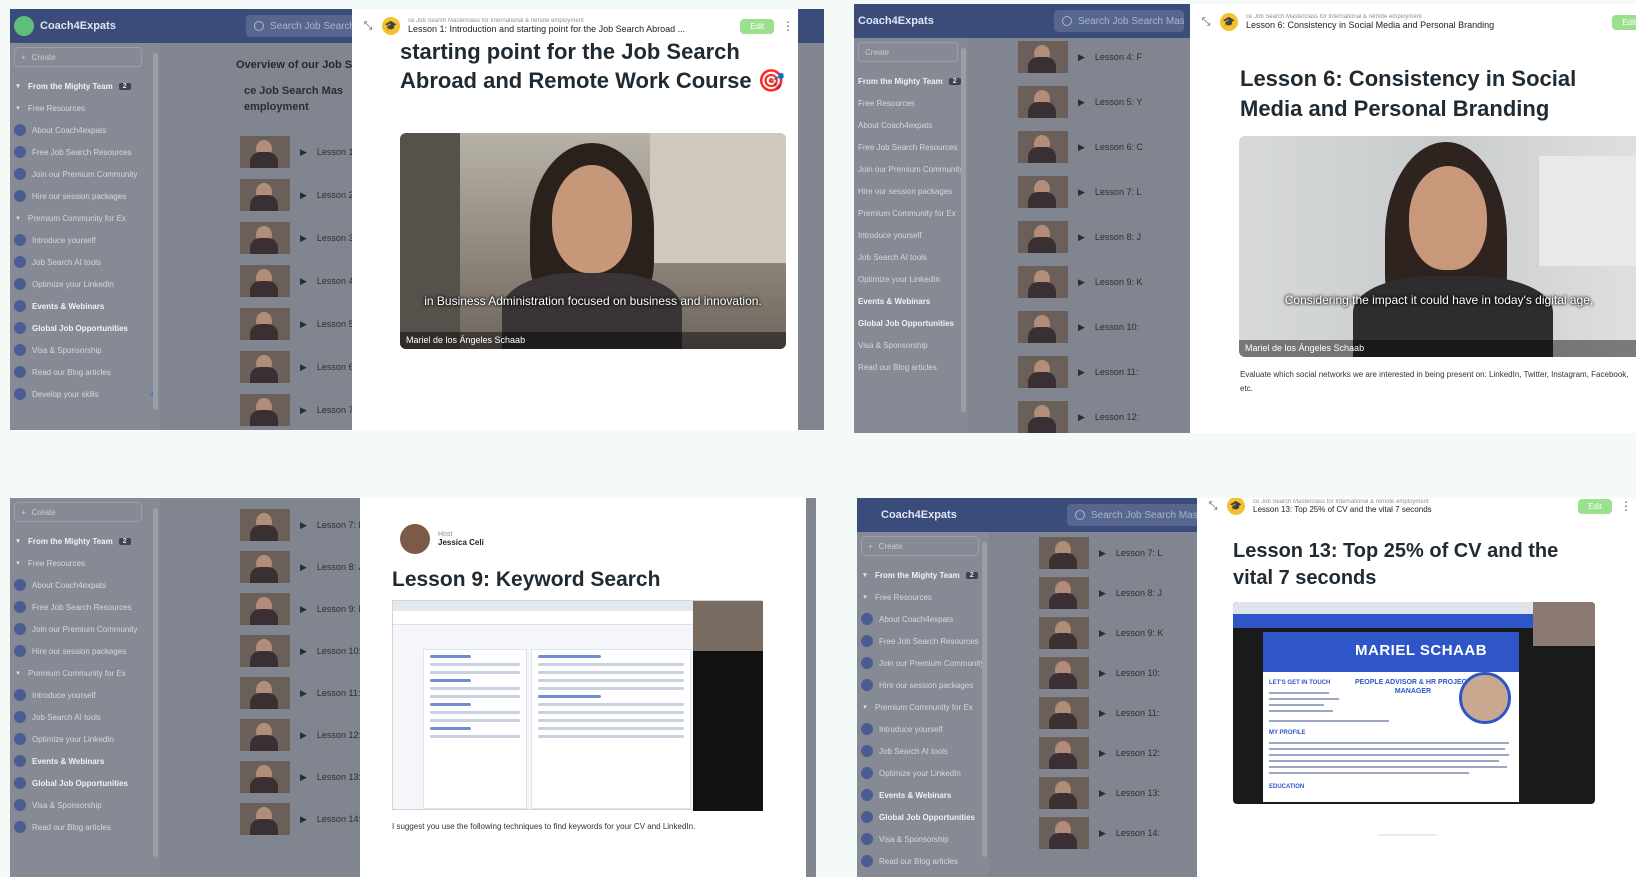 This screenshot has height=877, width=1636. What do you see at coordinates (302, 281) in the screenshot?
I see `lesson-row: ▶ Lesson 4: P` at bounding box center [302, 281].